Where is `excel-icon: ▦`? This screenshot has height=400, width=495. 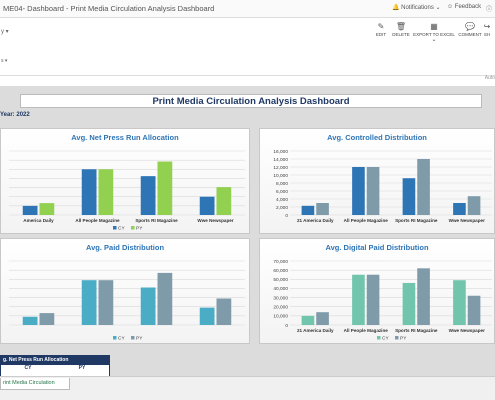
excel-icon: ▦ is located at coordinates (434, 26).